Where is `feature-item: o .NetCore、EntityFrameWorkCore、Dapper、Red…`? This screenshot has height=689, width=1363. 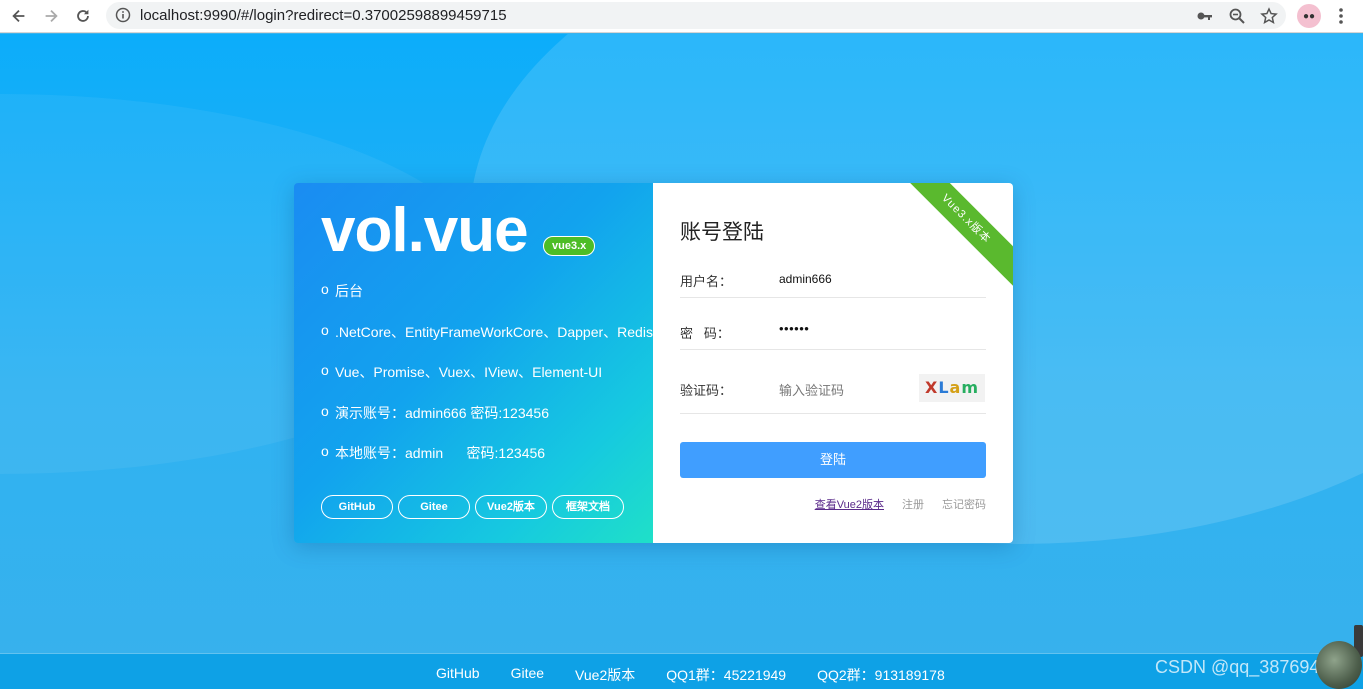 feature-item: o .NetCore、EntityFrameWorkCore、Dapper、Red… is located at coordinates (487, 342).